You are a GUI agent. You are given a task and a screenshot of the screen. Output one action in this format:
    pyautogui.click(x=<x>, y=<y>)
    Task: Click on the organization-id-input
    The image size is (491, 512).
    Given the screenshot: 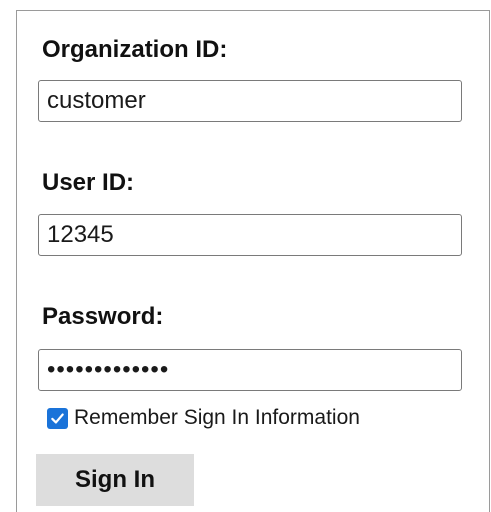 What is the action you would take?
    pyautogui.click(x=250, y=101)
    